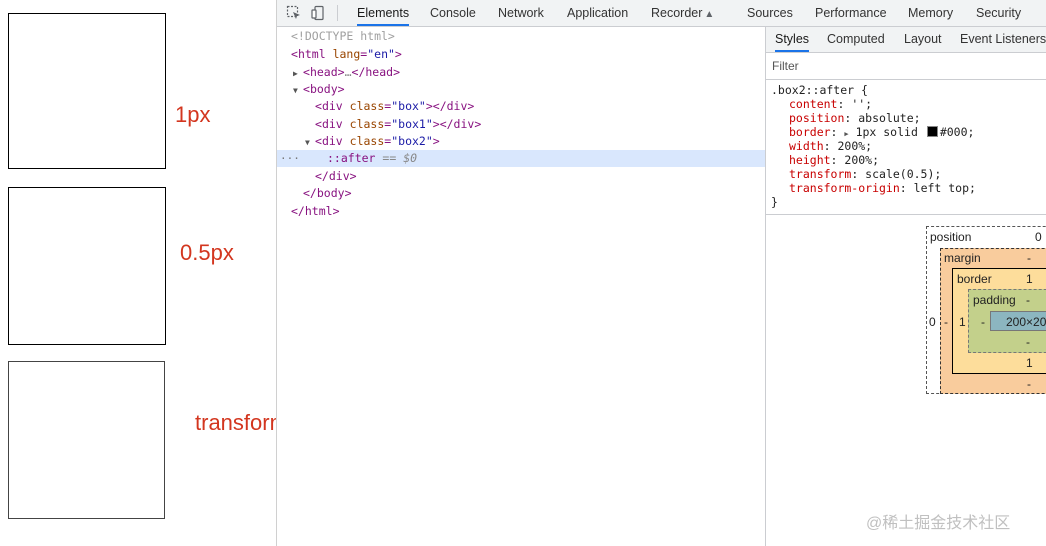 This screenshot has width=1046, height=546. I want to click on border-left-value: 1, so click(962, 322).